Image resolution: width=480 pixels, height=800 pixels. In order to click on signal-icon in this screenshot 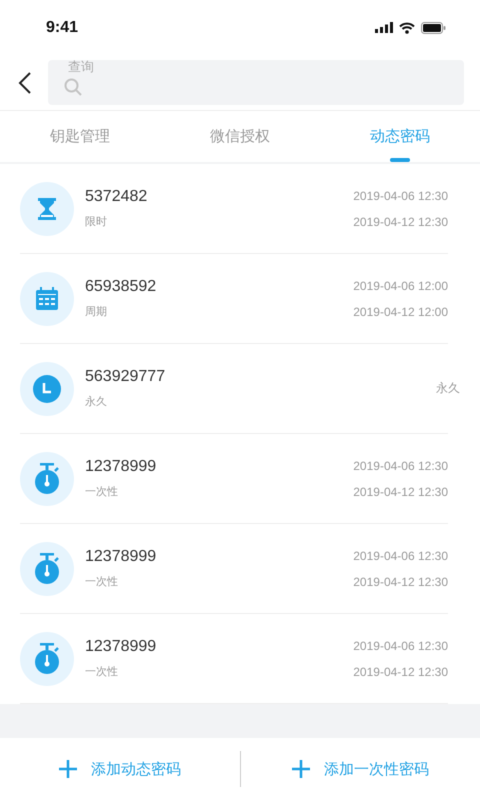, I will do `click(384, 27)`.